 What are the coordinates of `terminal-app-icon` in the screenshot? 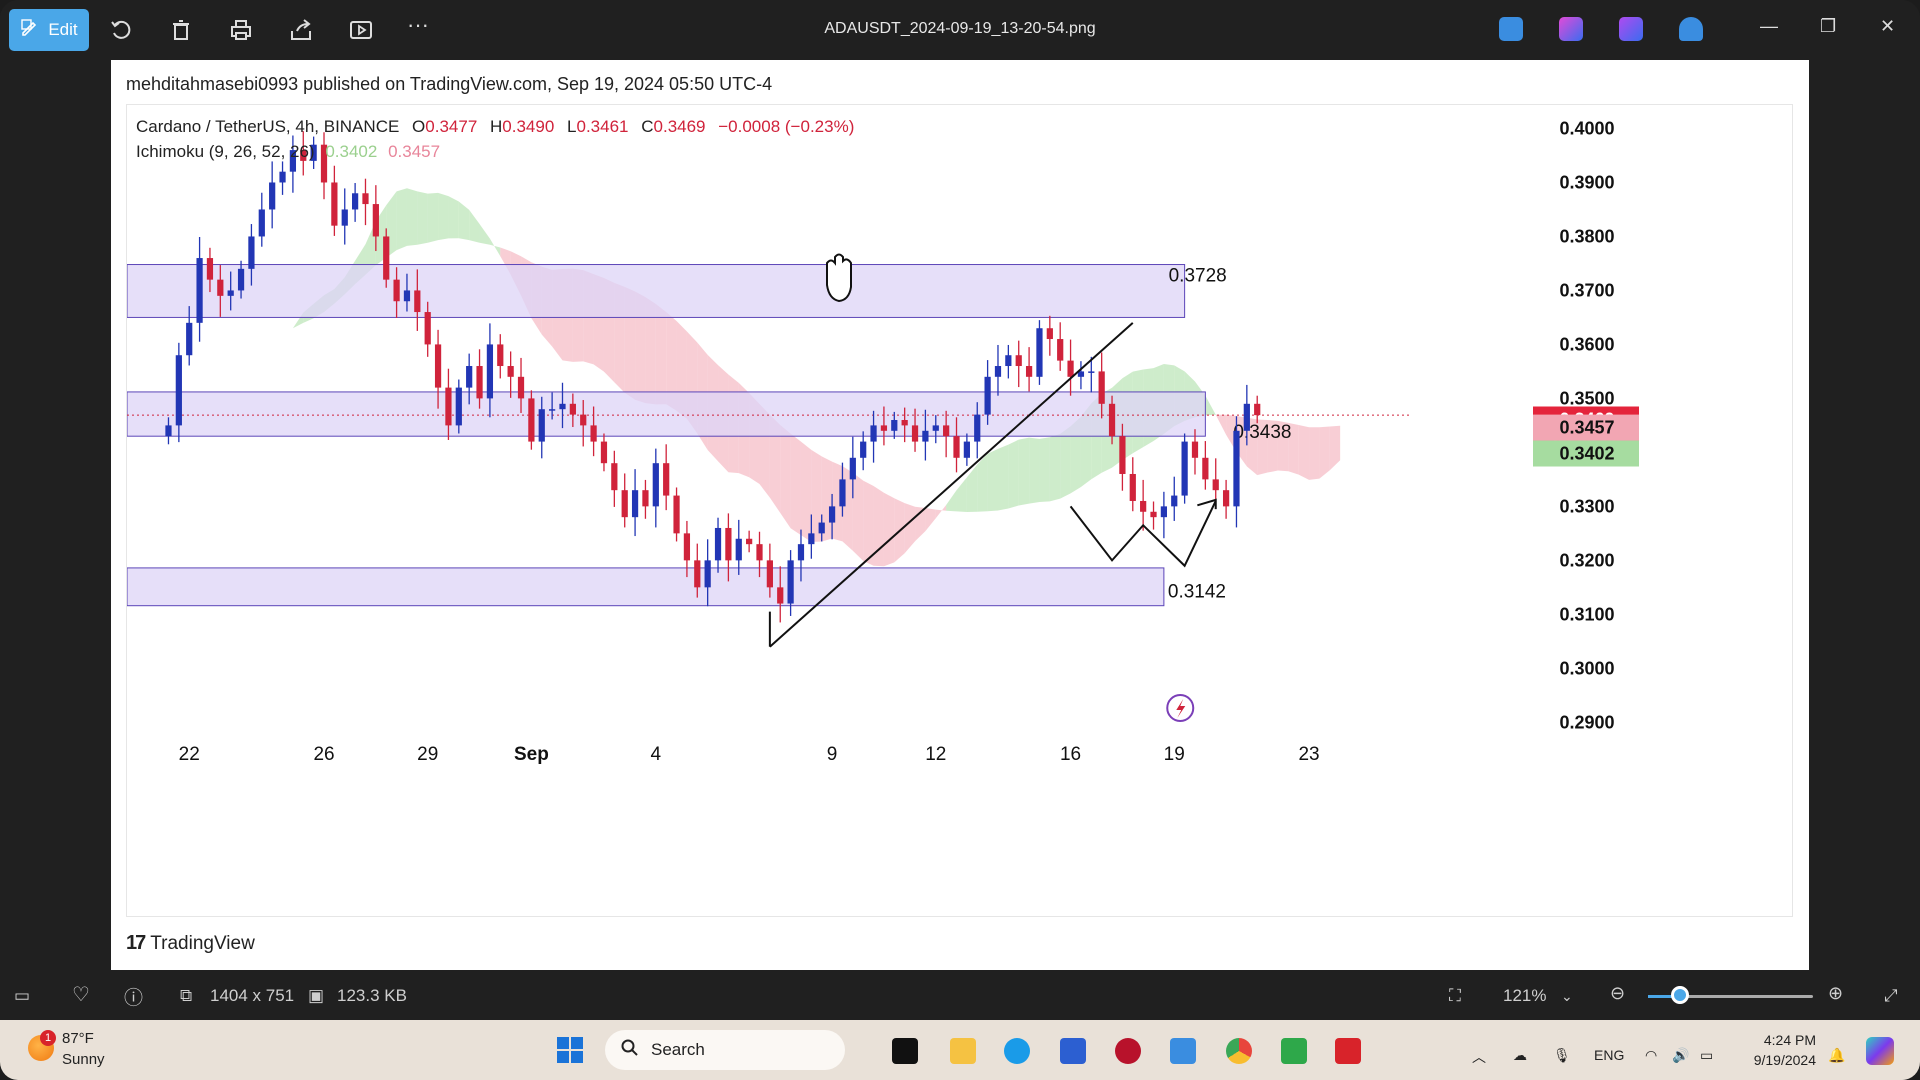 It's located at (905, 1051).